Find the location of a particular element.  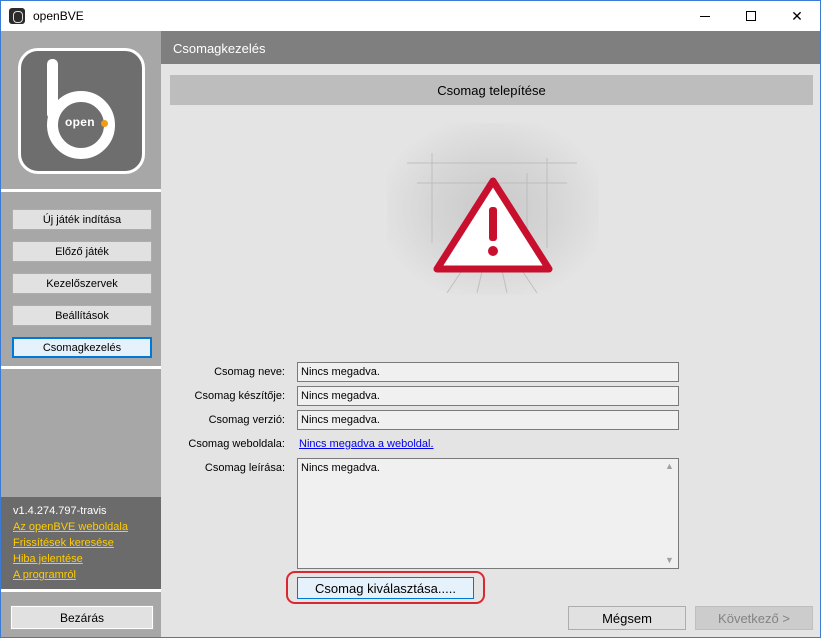

close-window-button: ✕ is located at coordinates (797, 16).